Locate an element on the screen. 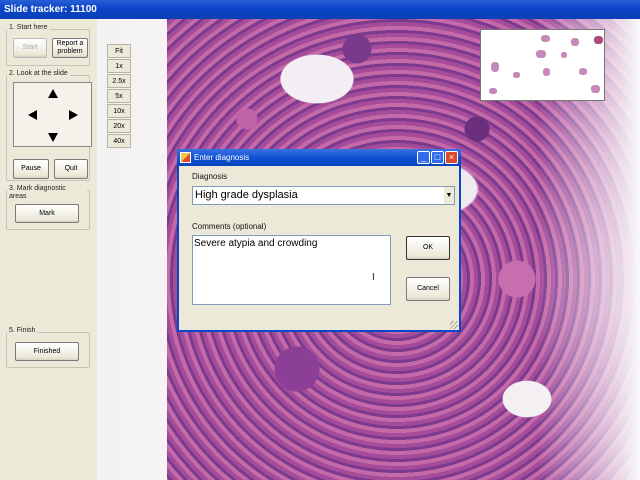 This screenshot has width=640, height=480. finished-button: Finished is located at coordinates (47, 351).